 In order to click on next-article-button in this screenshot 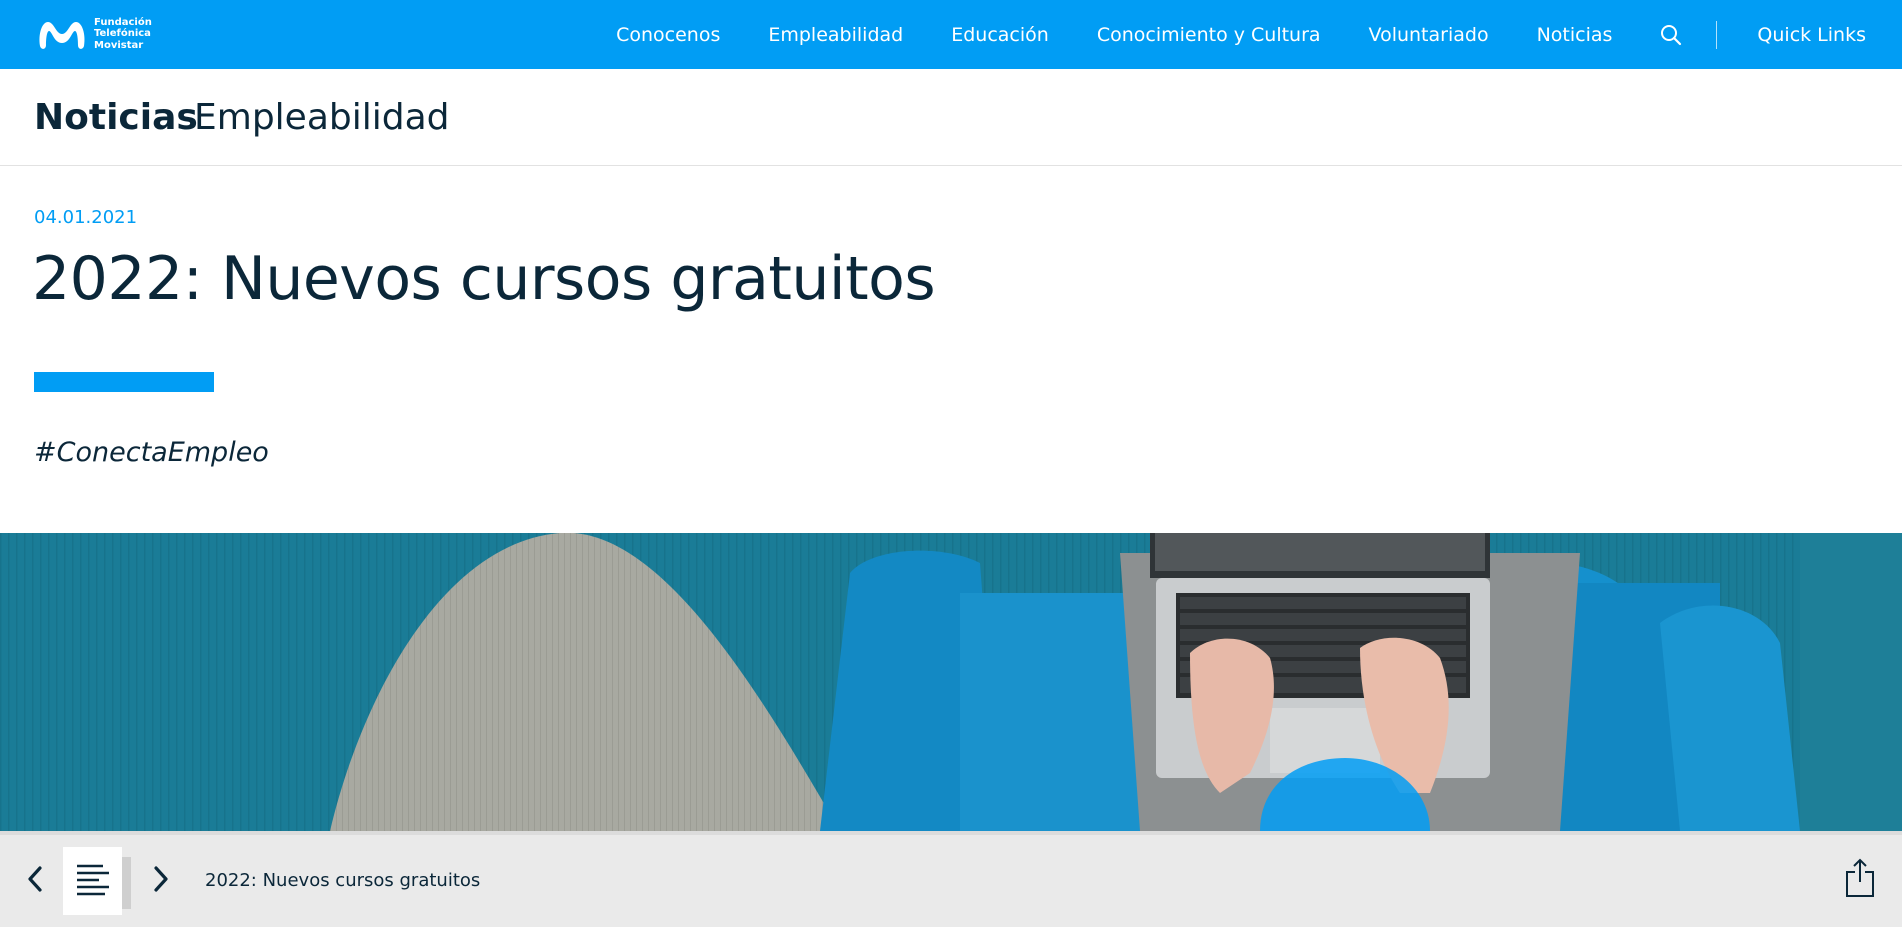, I will do `click(161, 879)`.